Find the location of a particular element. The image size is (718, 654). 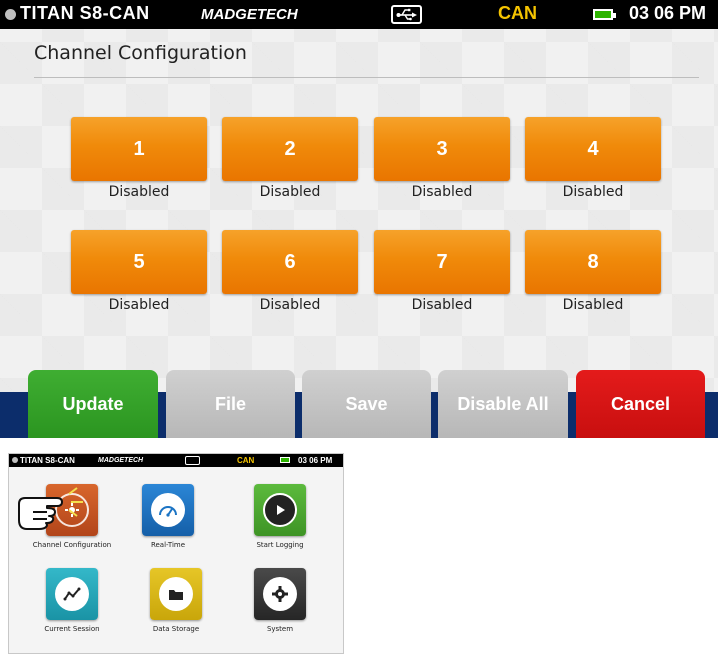

app-label: Current Session is located at coordinates (72, 629).